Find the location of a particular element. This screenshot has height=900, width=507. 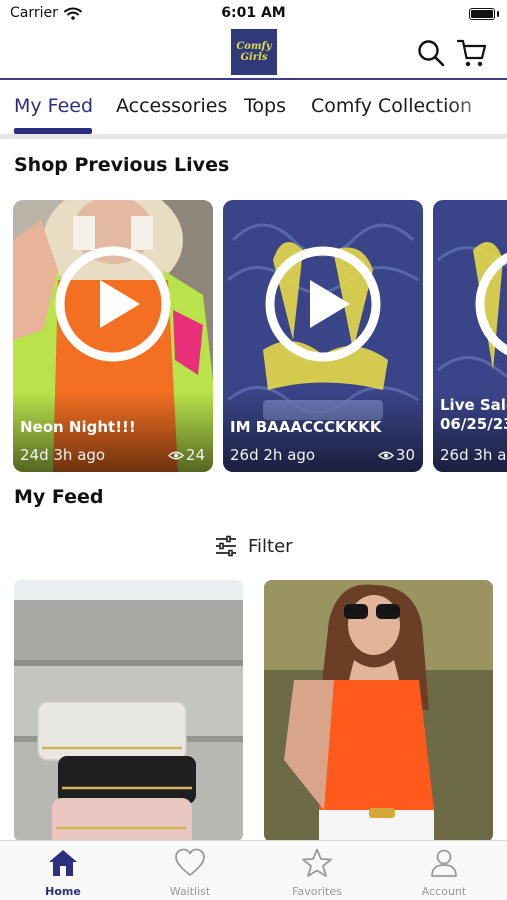

tabbar-label: Home is located at coordinates (63, 891).